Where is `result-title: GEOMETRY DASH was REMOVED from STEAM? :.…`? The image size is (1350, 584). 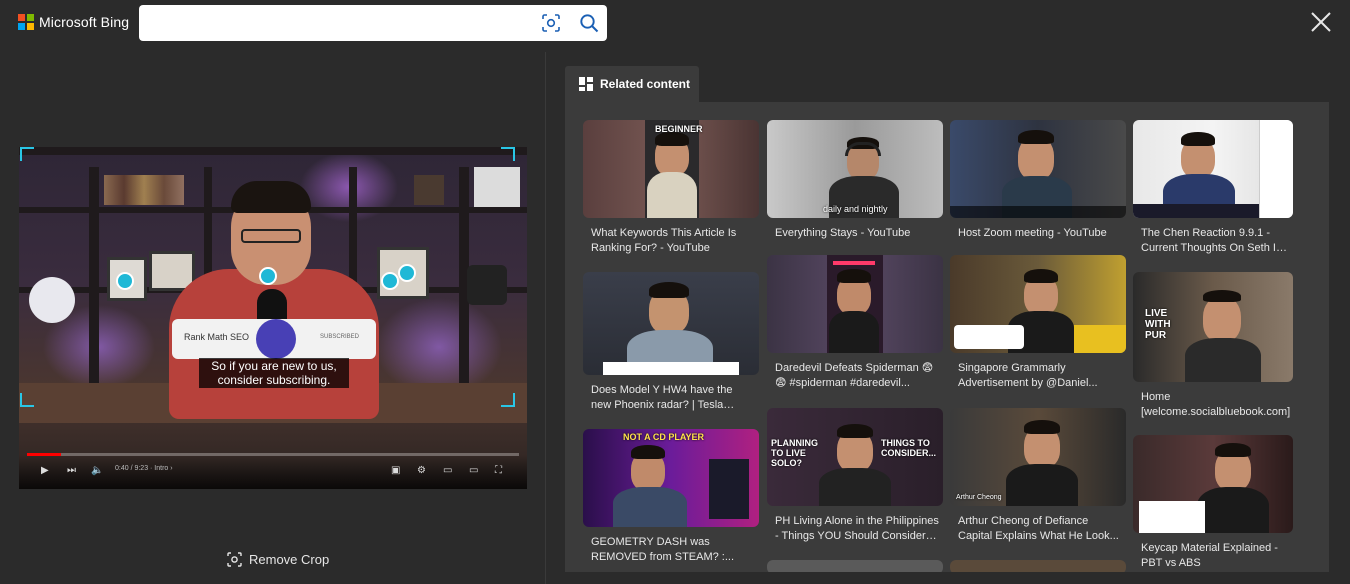 result-title: GEOMETRY DASH was REMOVED from STEAM? :.… is located at coordinates (663, 549).